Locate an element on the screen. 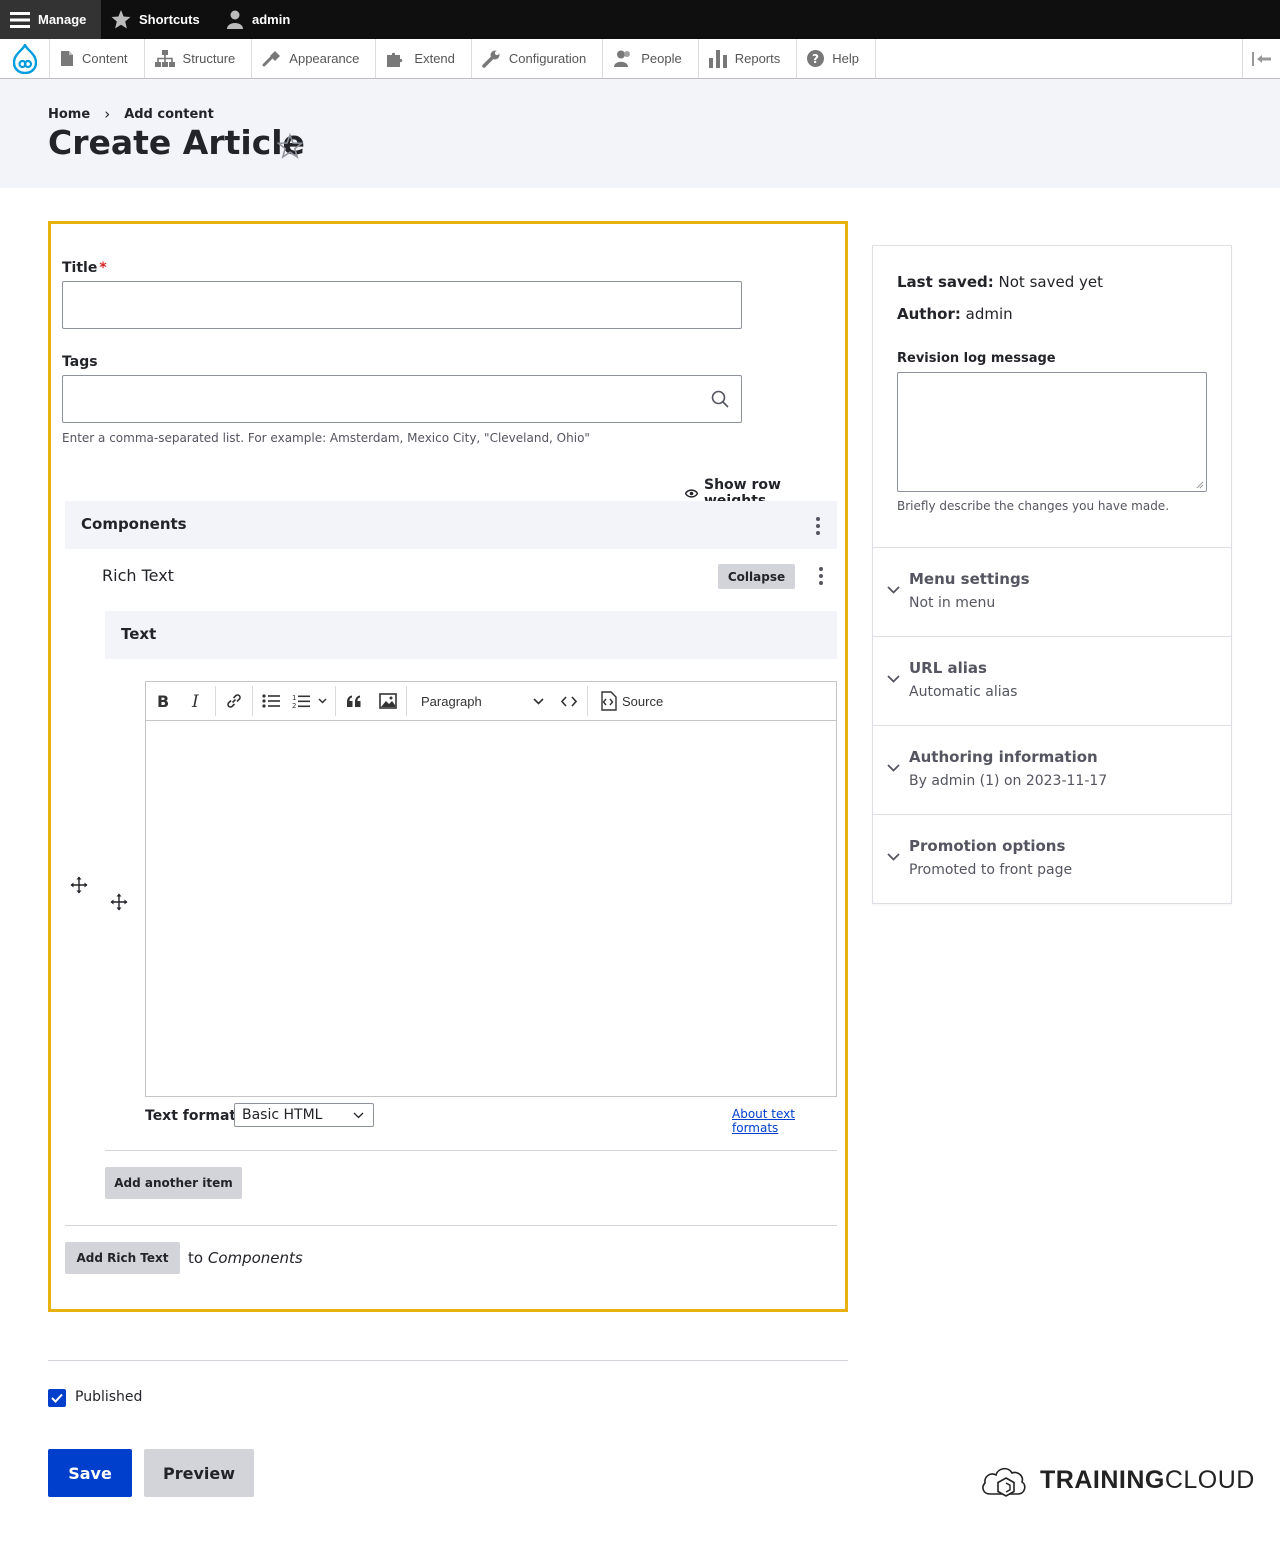 This screenshot has height=1550, width=1280. code-icon is located at coordinates (569, 701).